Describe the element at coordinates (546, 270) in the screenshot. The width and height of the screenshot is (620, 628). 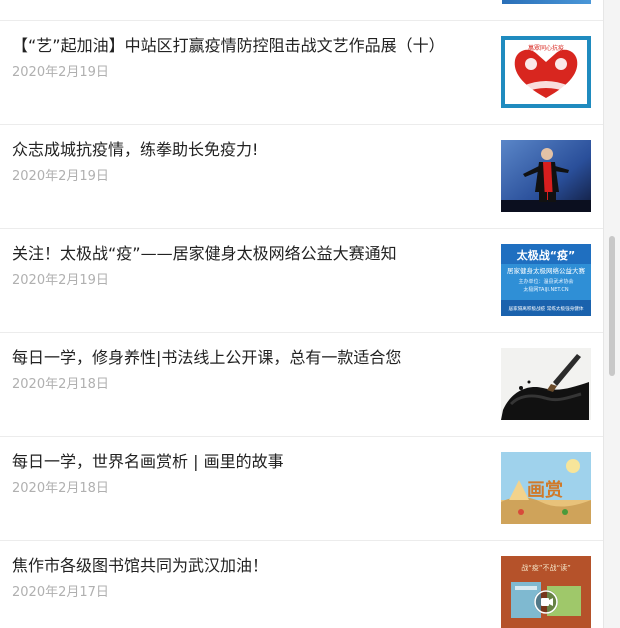
I see `thumbnail-subcaption: 居家健身太极网络公益大赛` at that location.